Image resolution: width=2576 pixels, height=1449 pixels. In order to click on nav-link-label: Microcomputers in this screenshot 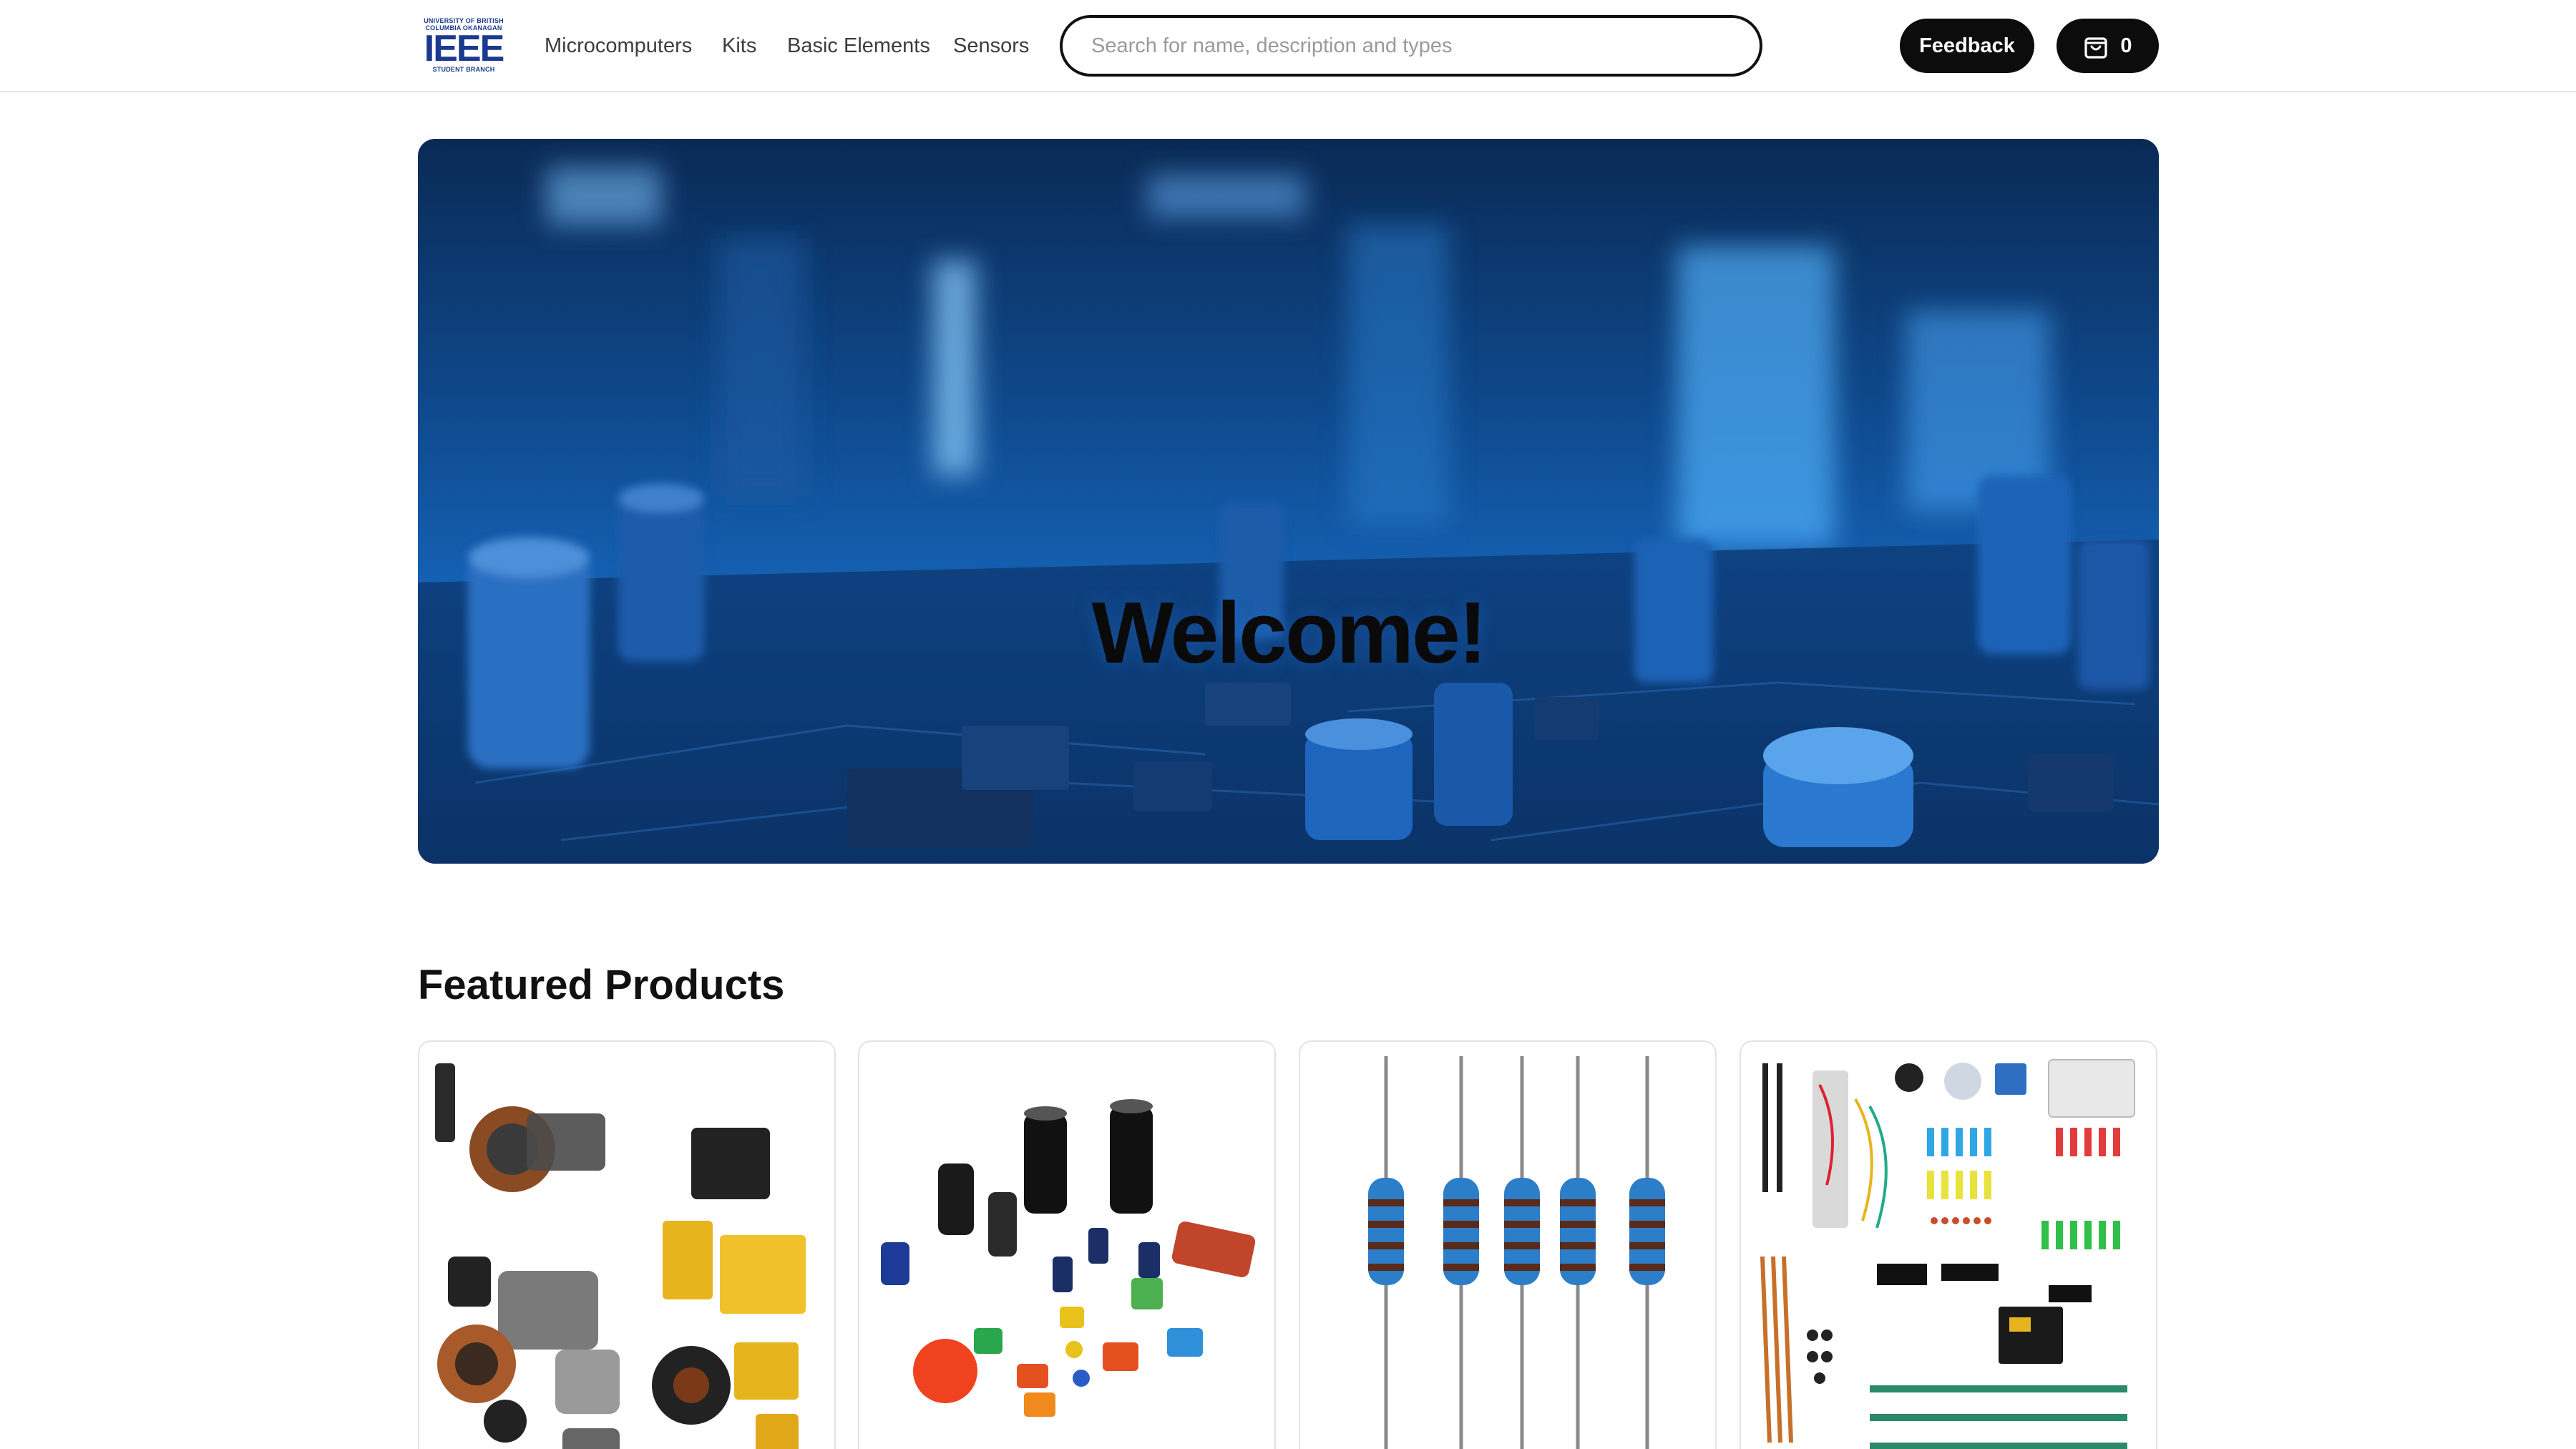, I will do `click(618, 46)`.